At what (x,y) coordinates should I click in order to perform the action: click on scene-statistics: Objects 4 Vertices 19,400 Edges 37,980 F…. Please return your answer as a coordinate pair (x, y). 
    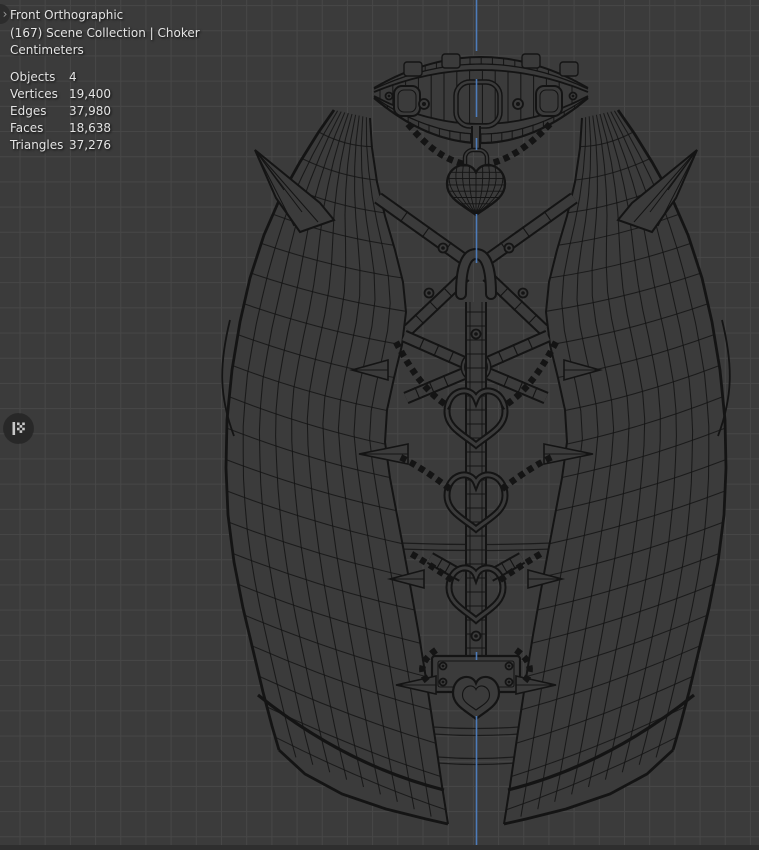
    Looking at the image, I should click on (105, 110).